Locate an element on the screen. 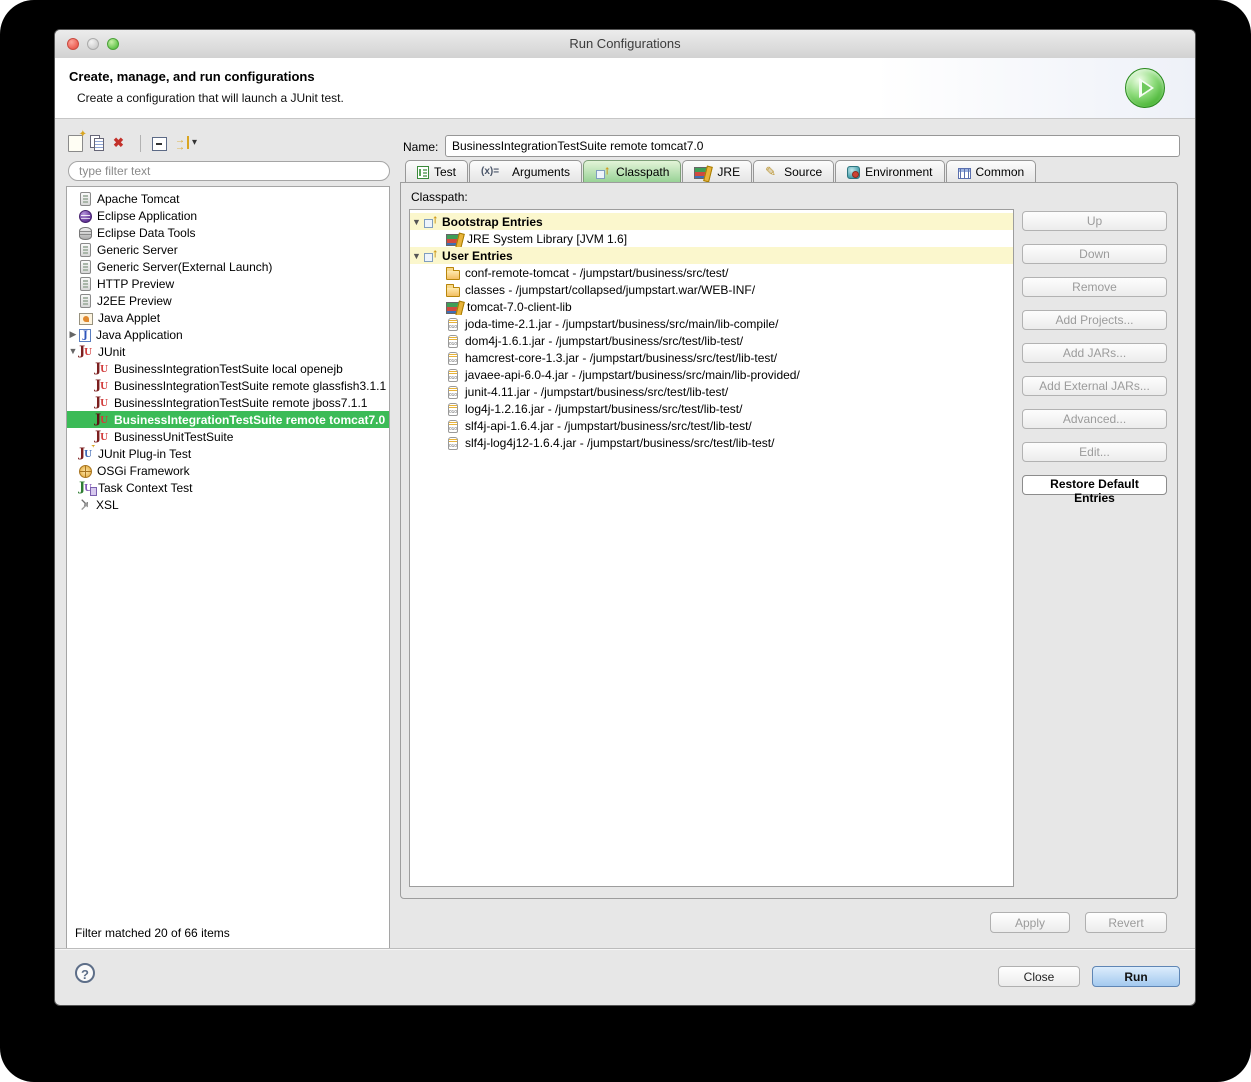  duplicate-configuration-button is located at coordinates (98, 143).